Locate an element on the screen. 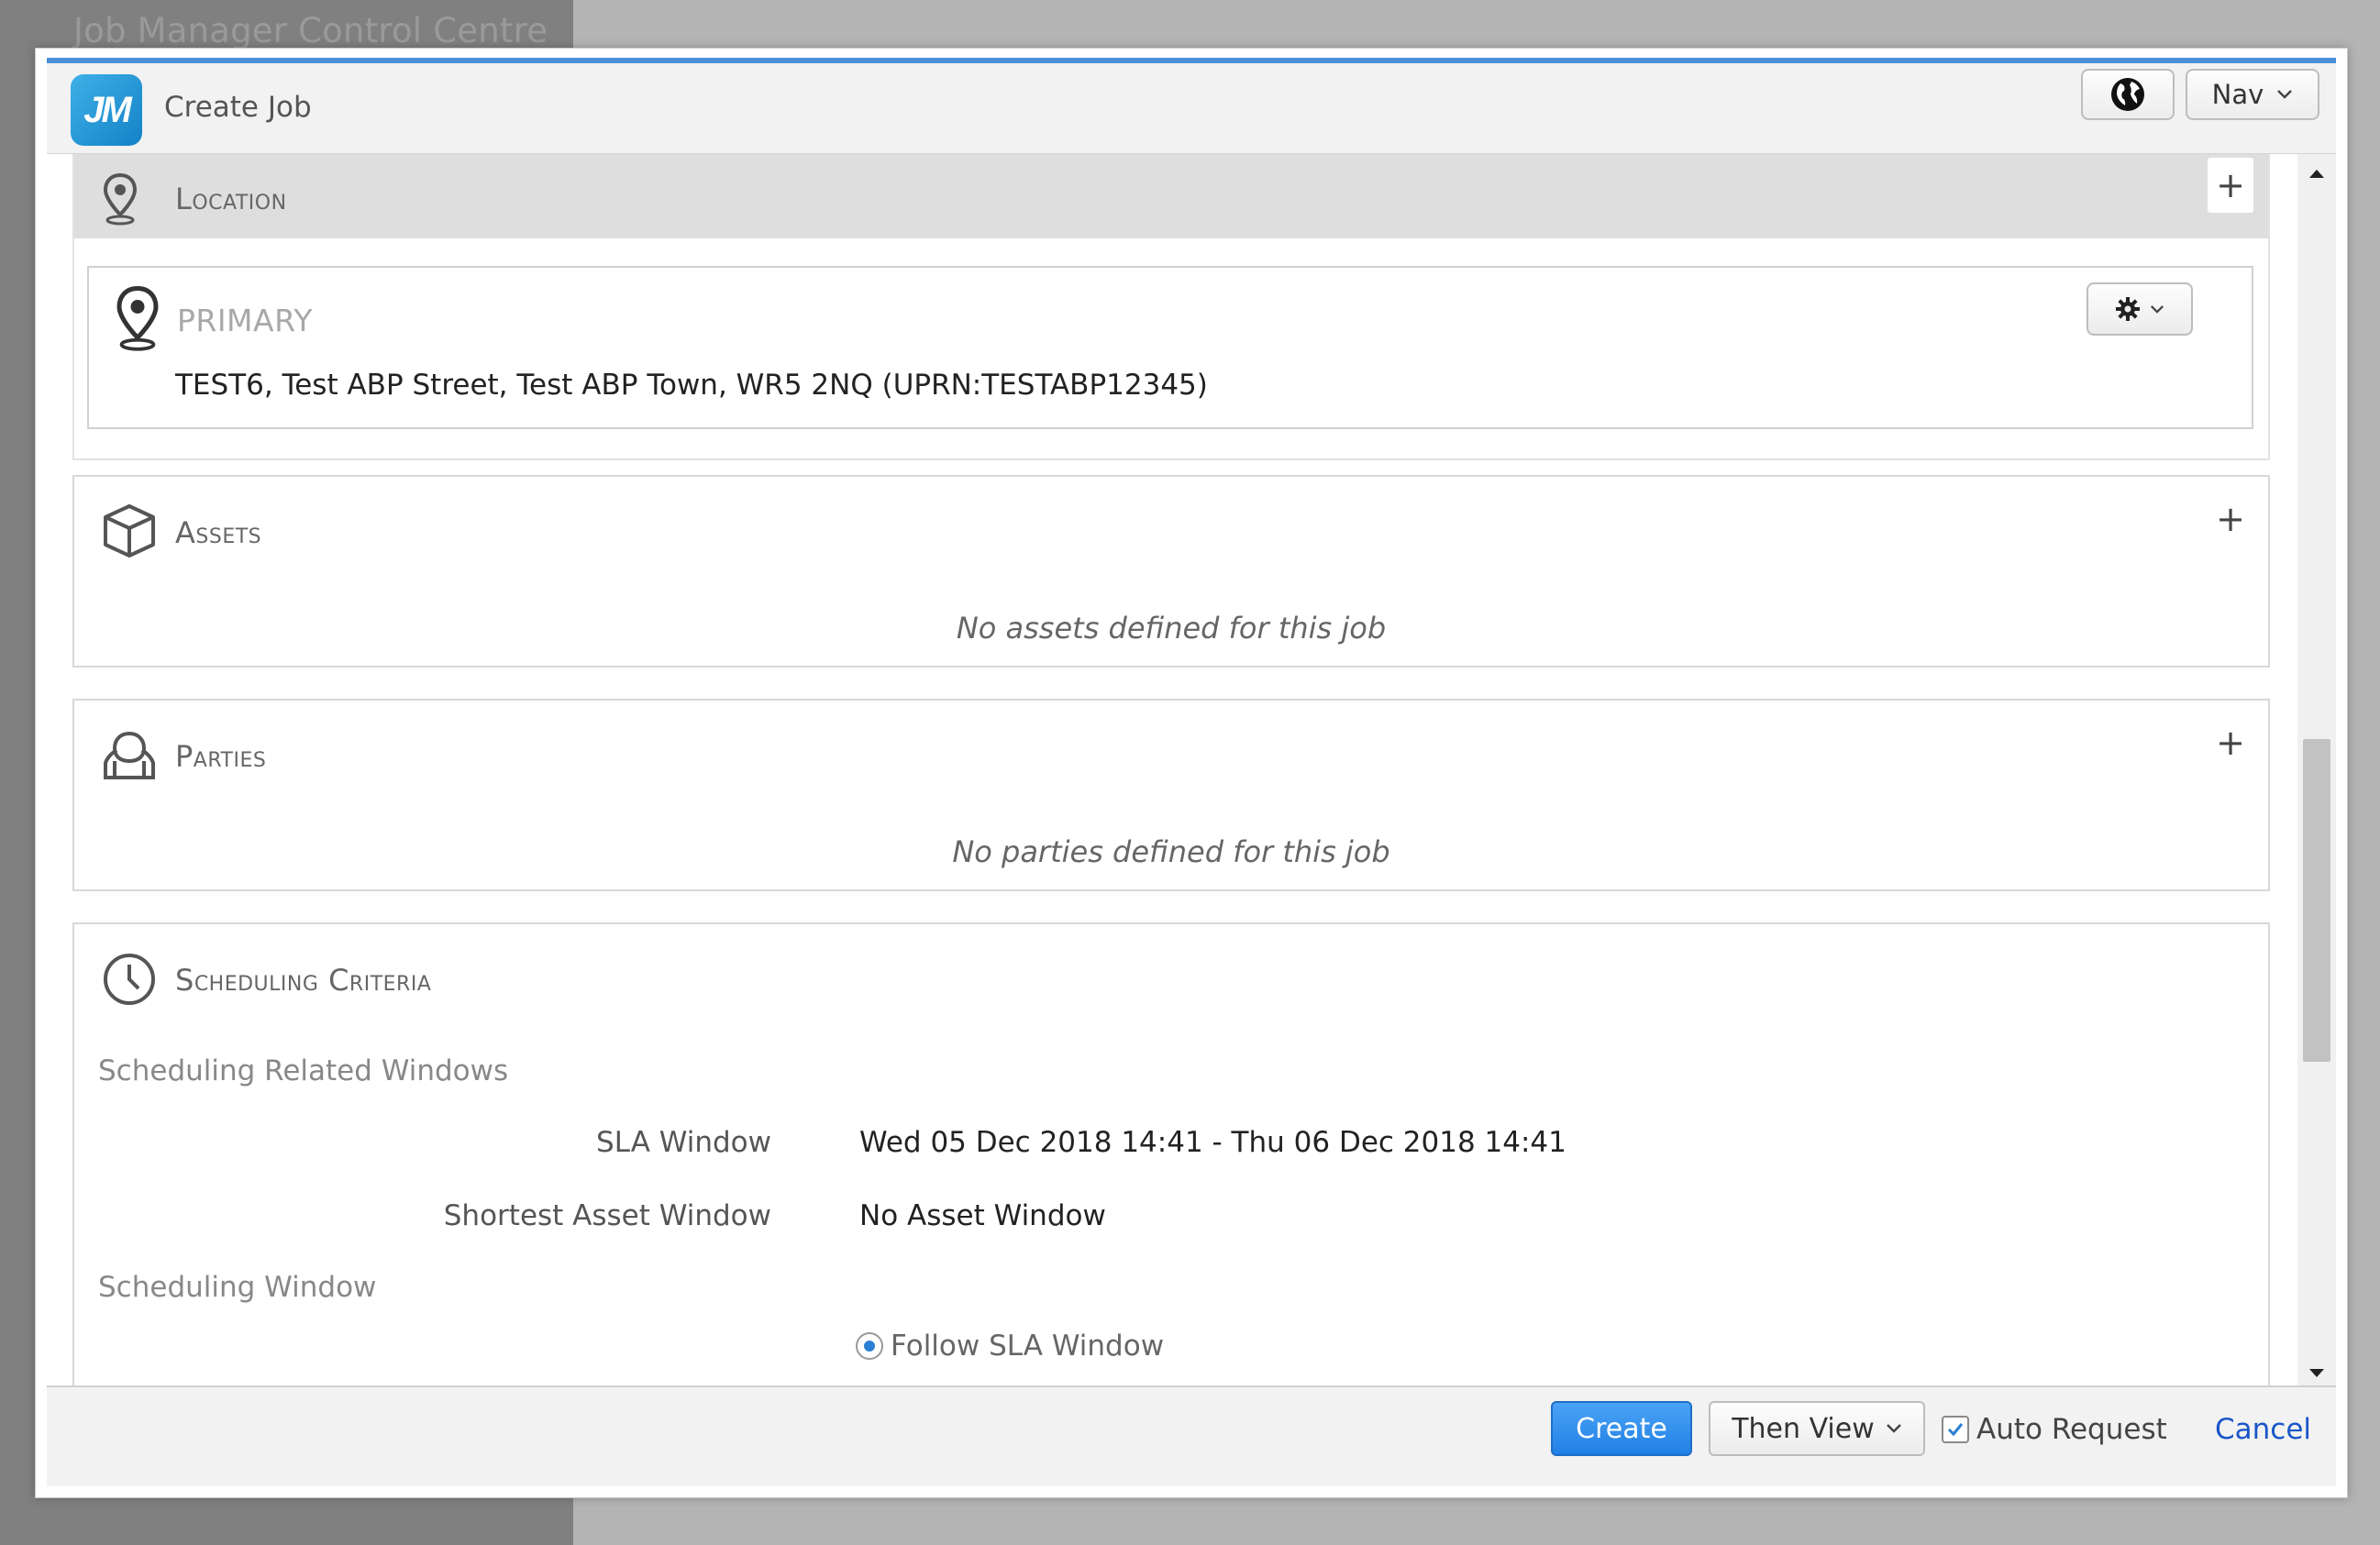 The height and width of the screenshot is (1545, 2380). add-asset-button: + is located at coordinates (2230, 518).